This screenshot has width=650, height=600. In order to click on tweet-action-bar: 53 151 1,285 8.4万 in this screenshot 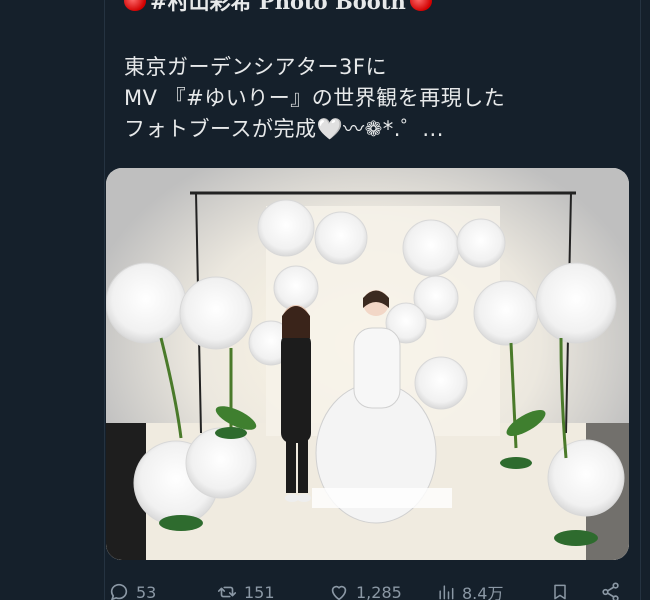, I will do `click(372, 589)`.